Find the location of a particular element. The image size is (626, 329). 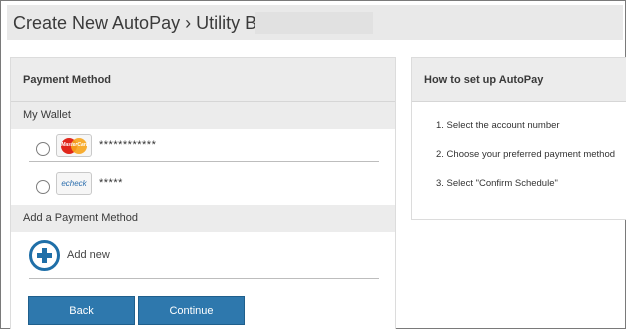

howto-step: 1. Select the account number is located at coordinates (498, 125).